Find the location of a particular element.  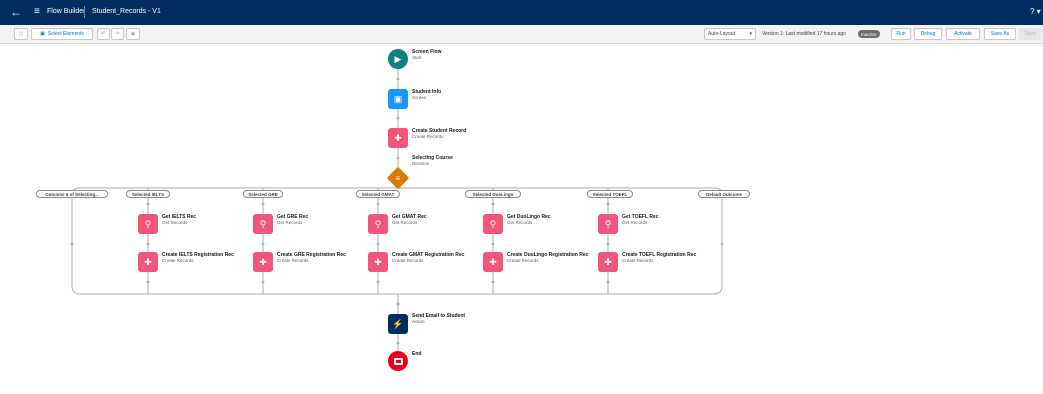

get-record-label: Get GRE Rec Get Records is located at coordinates (292, 219).